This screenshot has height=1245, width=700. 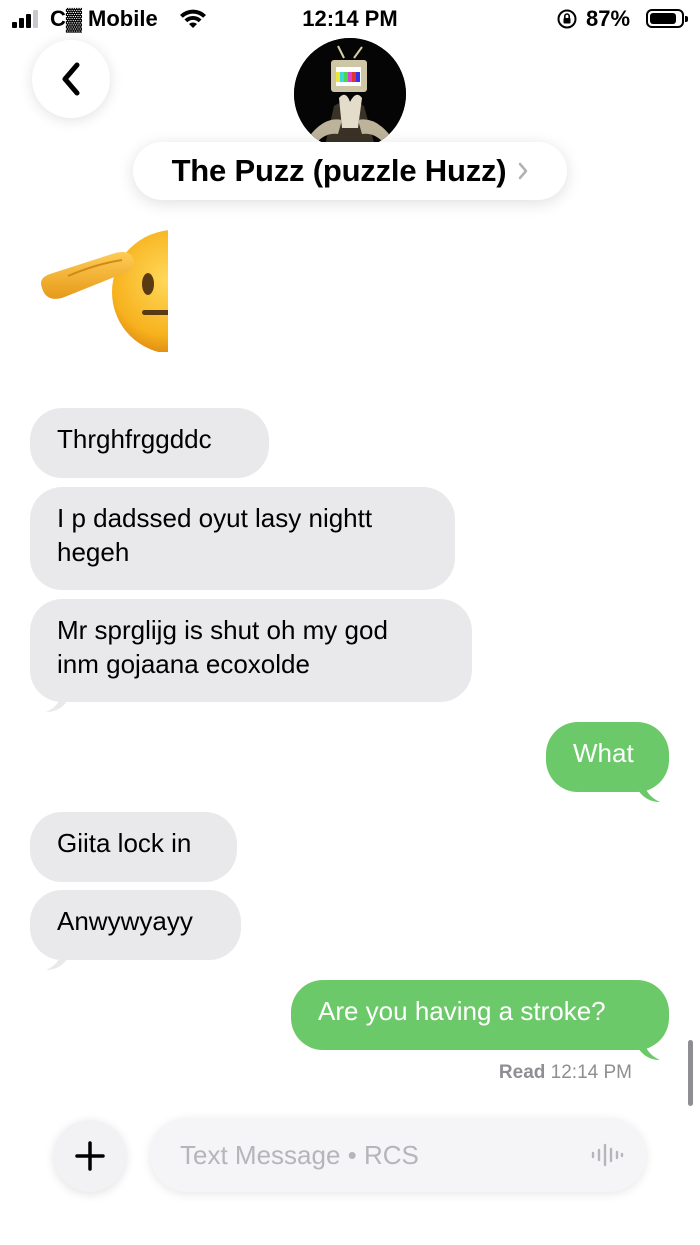 I want to click on message-bubble-incoming: Giita lock in, so click(x=133, y=847).